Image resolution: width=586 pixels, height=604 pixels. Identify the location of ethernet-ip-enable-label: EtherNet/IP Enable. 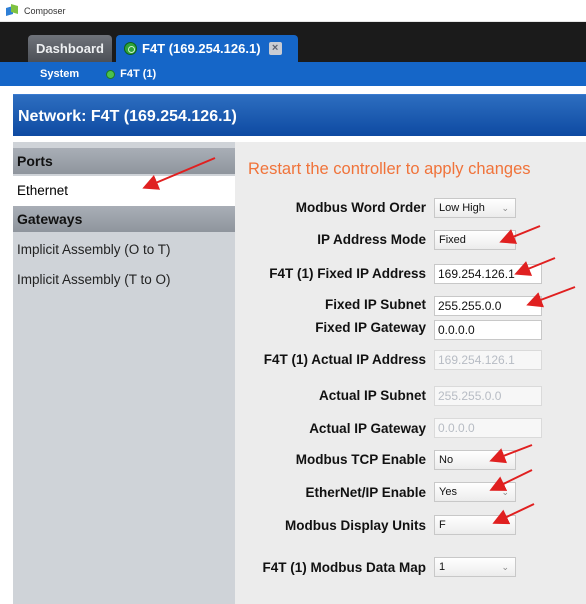
(365, 492).